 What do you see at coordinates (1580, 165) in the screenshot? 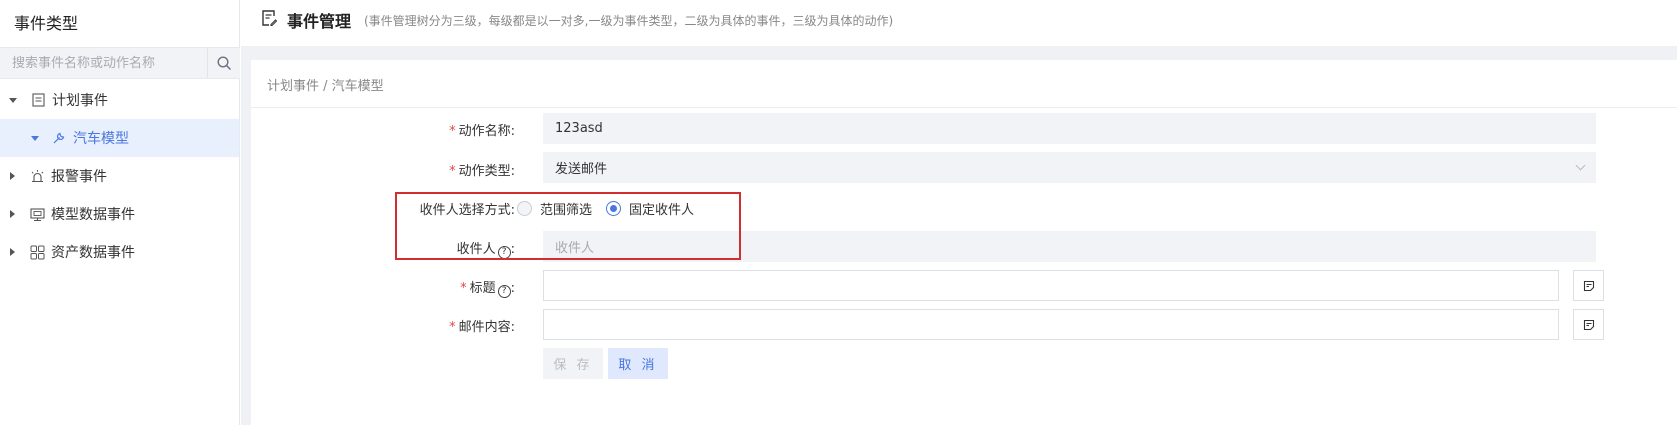
I see `chevron-down-icon` at bounding box center [1580, 165].